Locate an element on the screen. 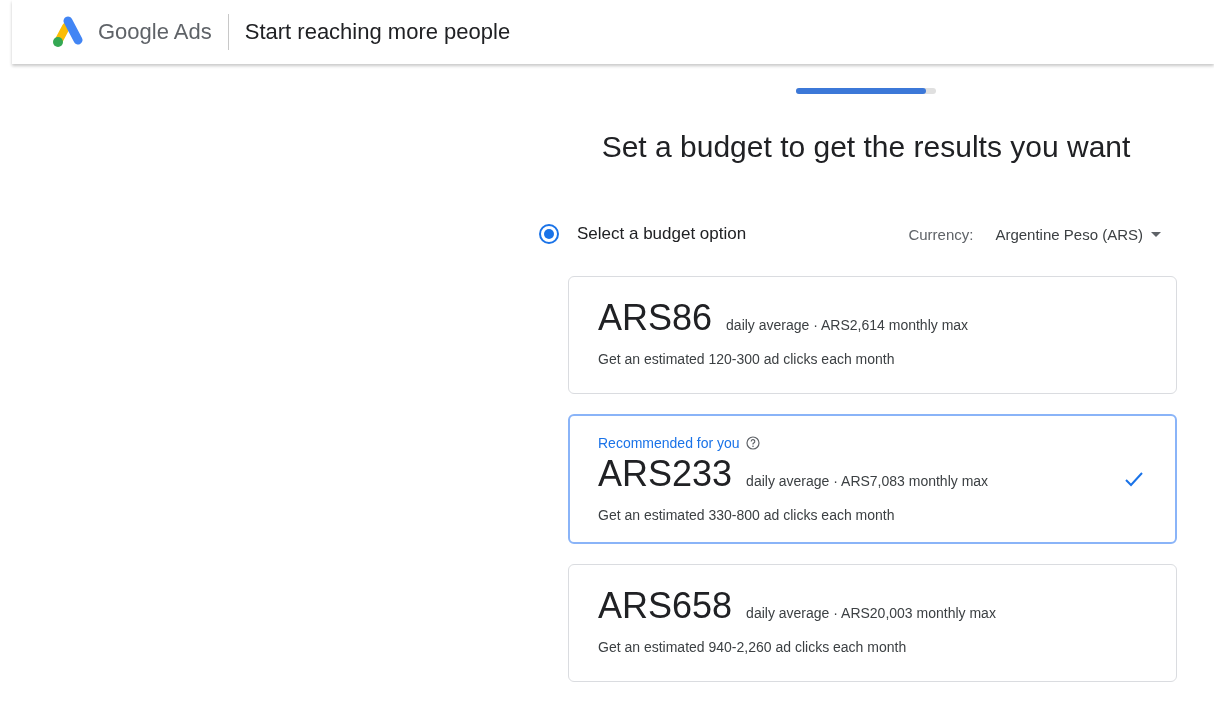 The width and height of the screenshot is (1214, 708). budget-amount: ARS658 is located at coordinates (665, 606).